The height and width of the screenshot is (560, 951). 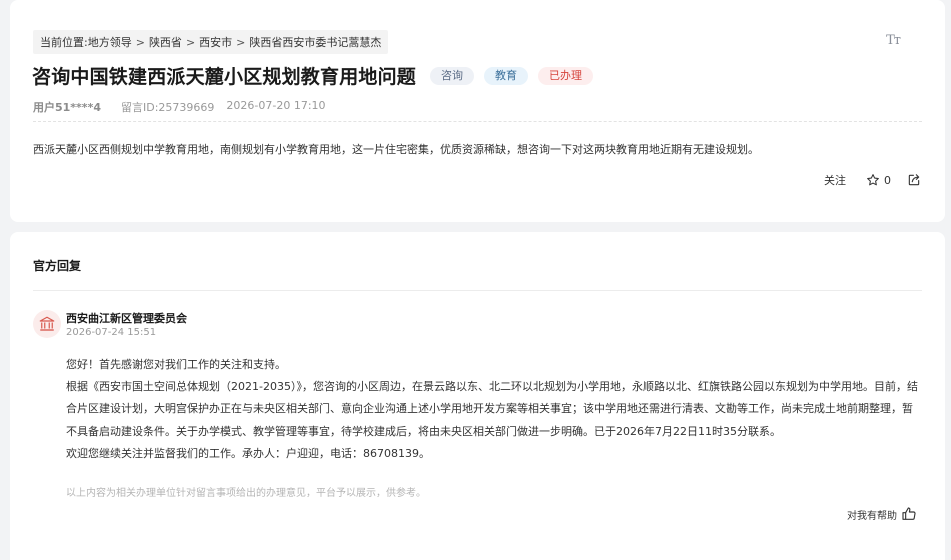 I want to click on org-name: 西安曲江新区管理委员会, so click(x=126, y=318).